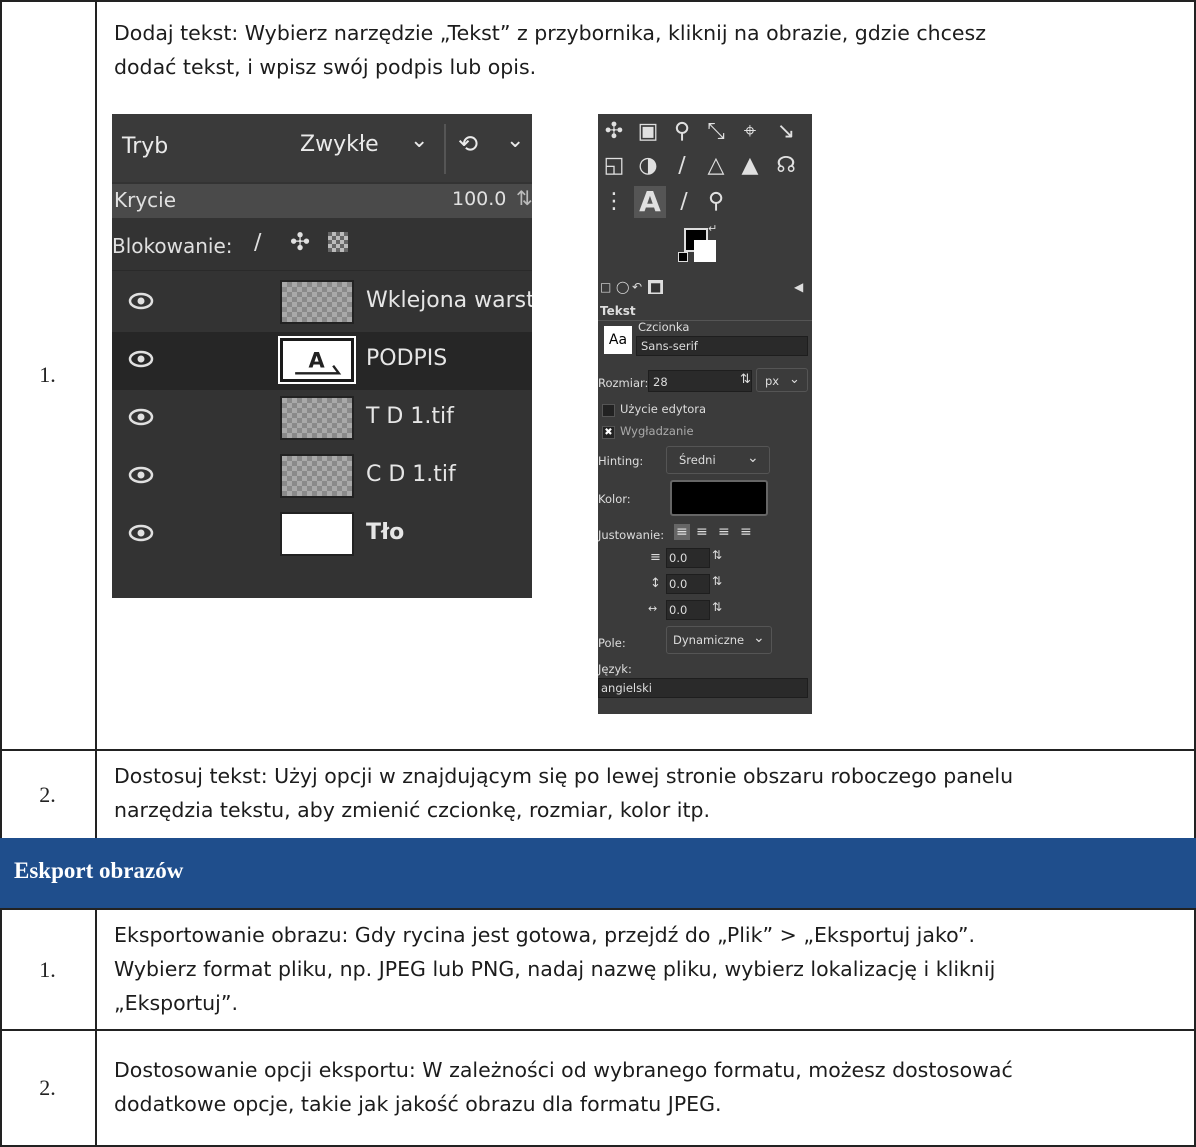  I want to click on color-picker-icon: ∕, so click(684, 202).